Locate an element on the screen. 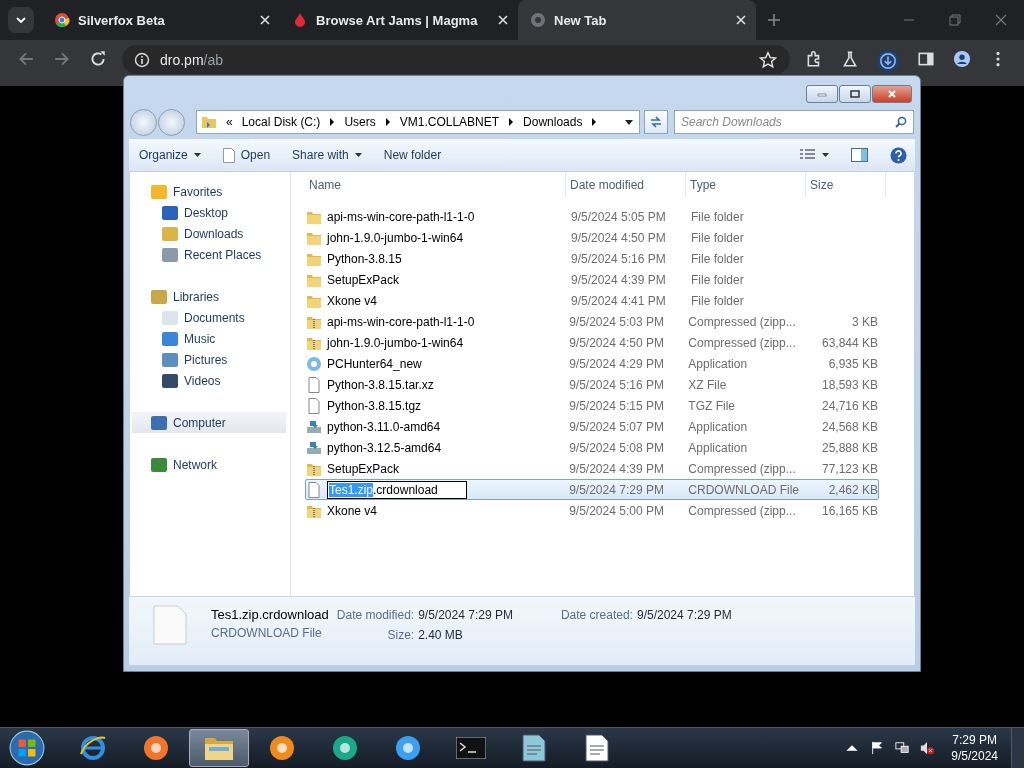  browser-tab: Browse Art Jams | Magma is located at coordinates (399, 20).